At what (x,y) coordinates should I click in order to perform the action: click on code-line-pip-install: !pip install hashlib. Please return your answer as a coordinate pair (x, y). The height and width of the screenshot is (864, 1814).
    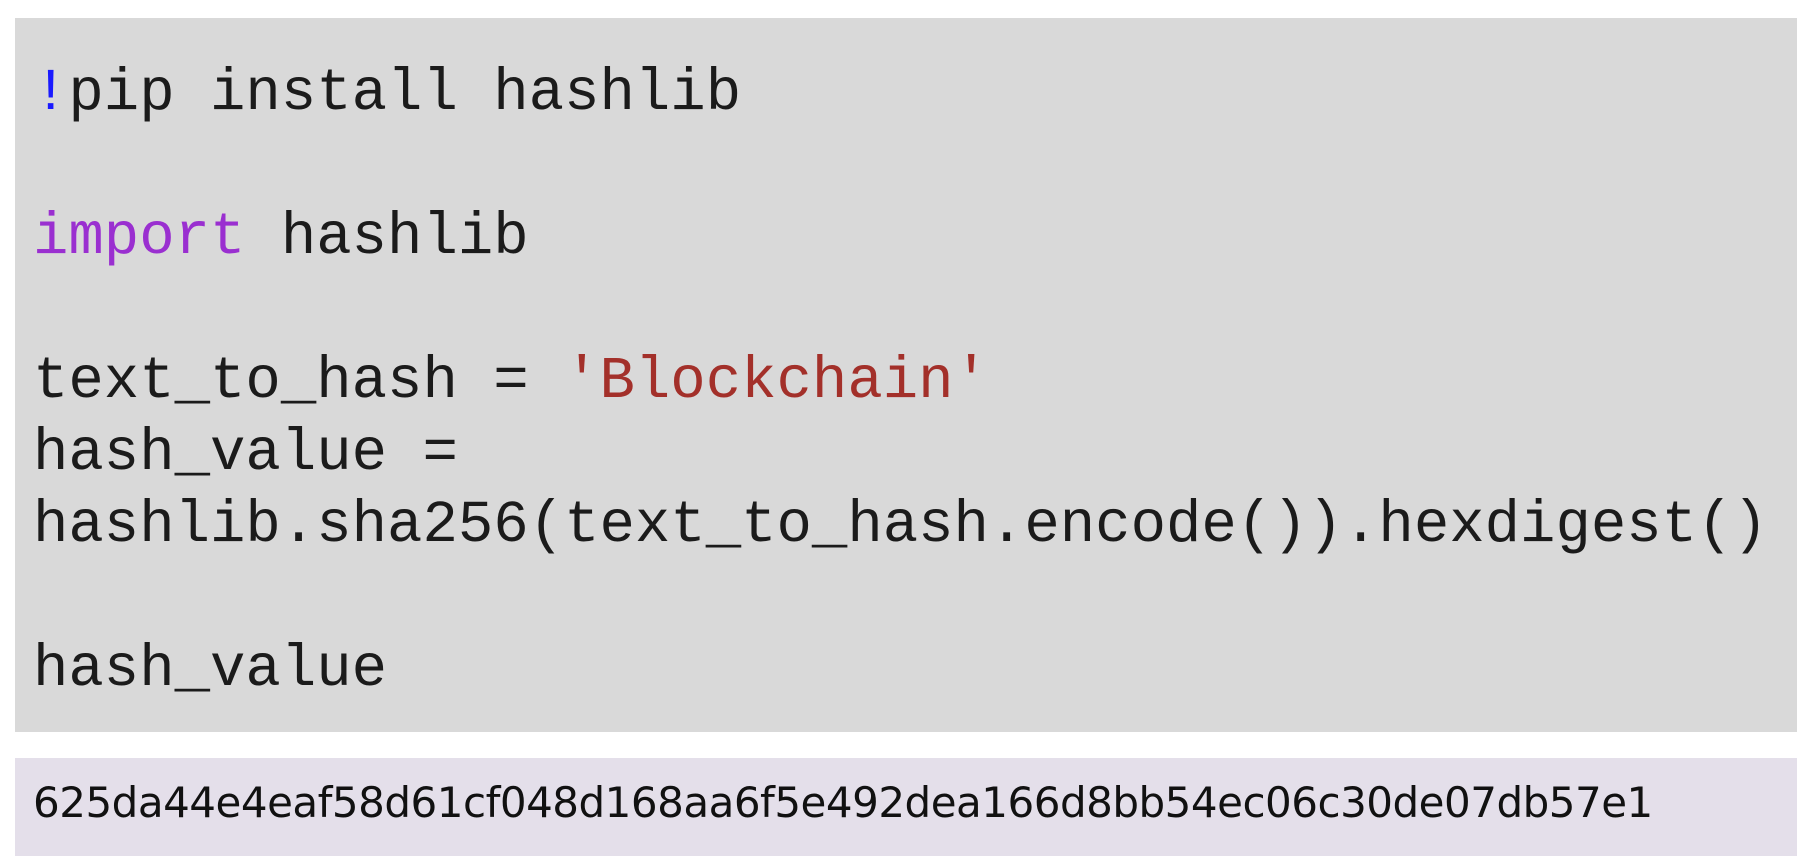
    Looking at the image, I should click on (915, 94).